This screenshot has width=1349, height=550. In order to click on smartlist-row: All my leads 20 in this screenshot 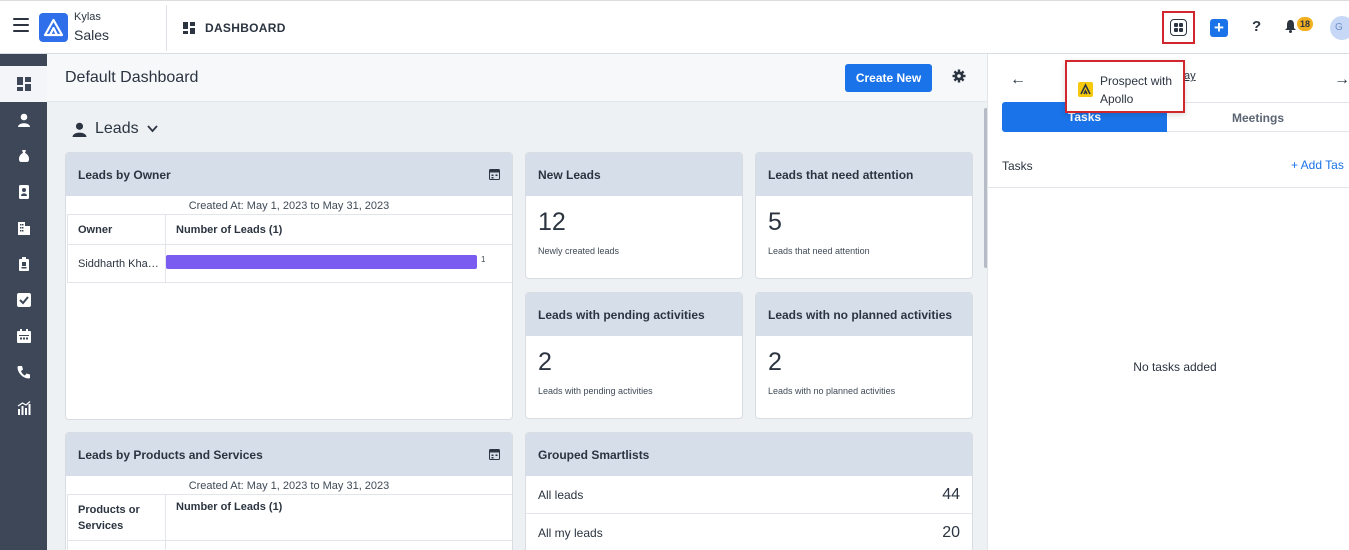, I will do `click(749, 532)`.